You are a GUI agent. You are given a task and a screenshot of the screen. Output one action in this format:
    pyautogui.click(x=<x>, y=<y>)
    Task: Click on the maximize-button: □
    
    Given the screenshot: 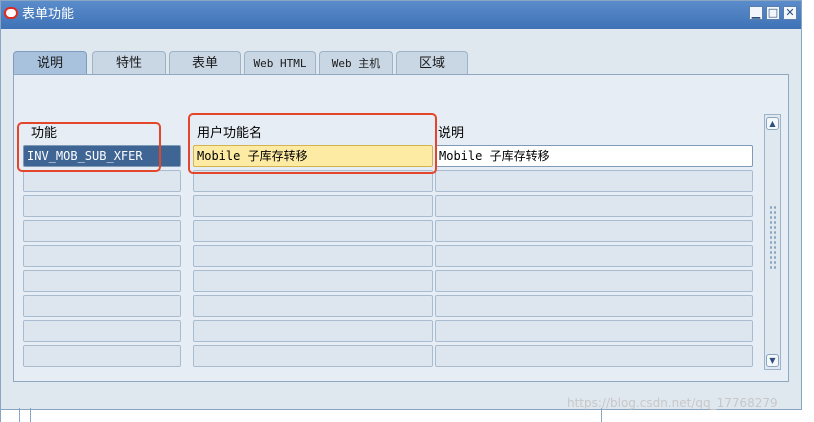 What is the action you would take?
    pyautogui.click(x=773, y=13)
    